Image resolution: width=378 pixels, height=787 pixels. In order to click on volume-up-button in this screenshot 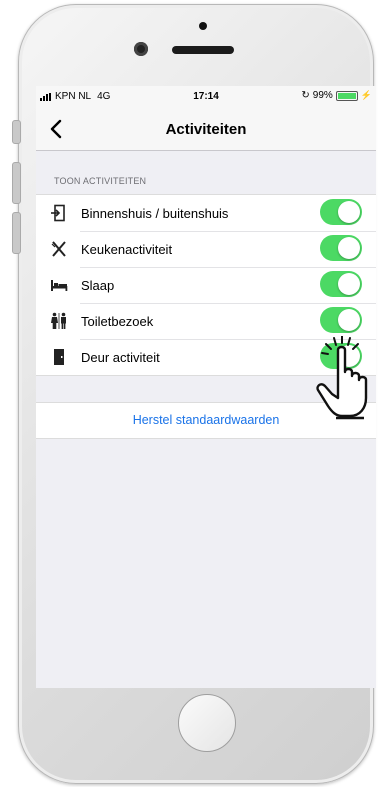, I will do `click(16, 183)`.